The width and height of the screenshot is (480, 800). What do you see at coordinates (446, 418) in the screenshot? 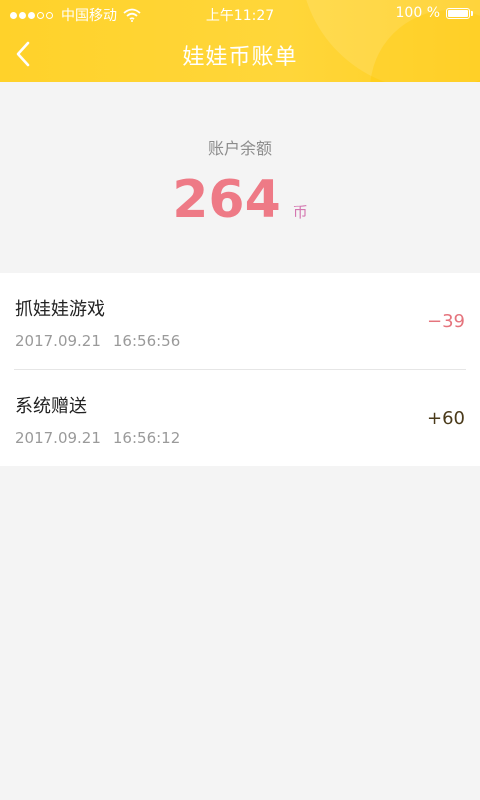
I see `transaction-amount: +60` at bounding box center [446, 418].